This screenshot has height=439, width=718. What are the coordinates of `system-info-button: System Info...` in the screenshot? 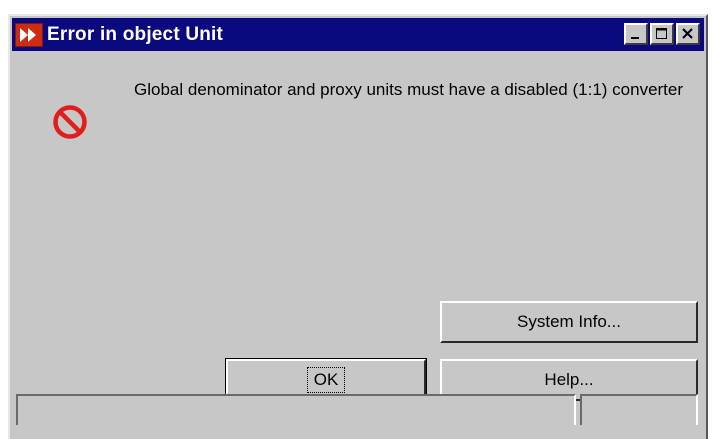 It's located at (569, 322).